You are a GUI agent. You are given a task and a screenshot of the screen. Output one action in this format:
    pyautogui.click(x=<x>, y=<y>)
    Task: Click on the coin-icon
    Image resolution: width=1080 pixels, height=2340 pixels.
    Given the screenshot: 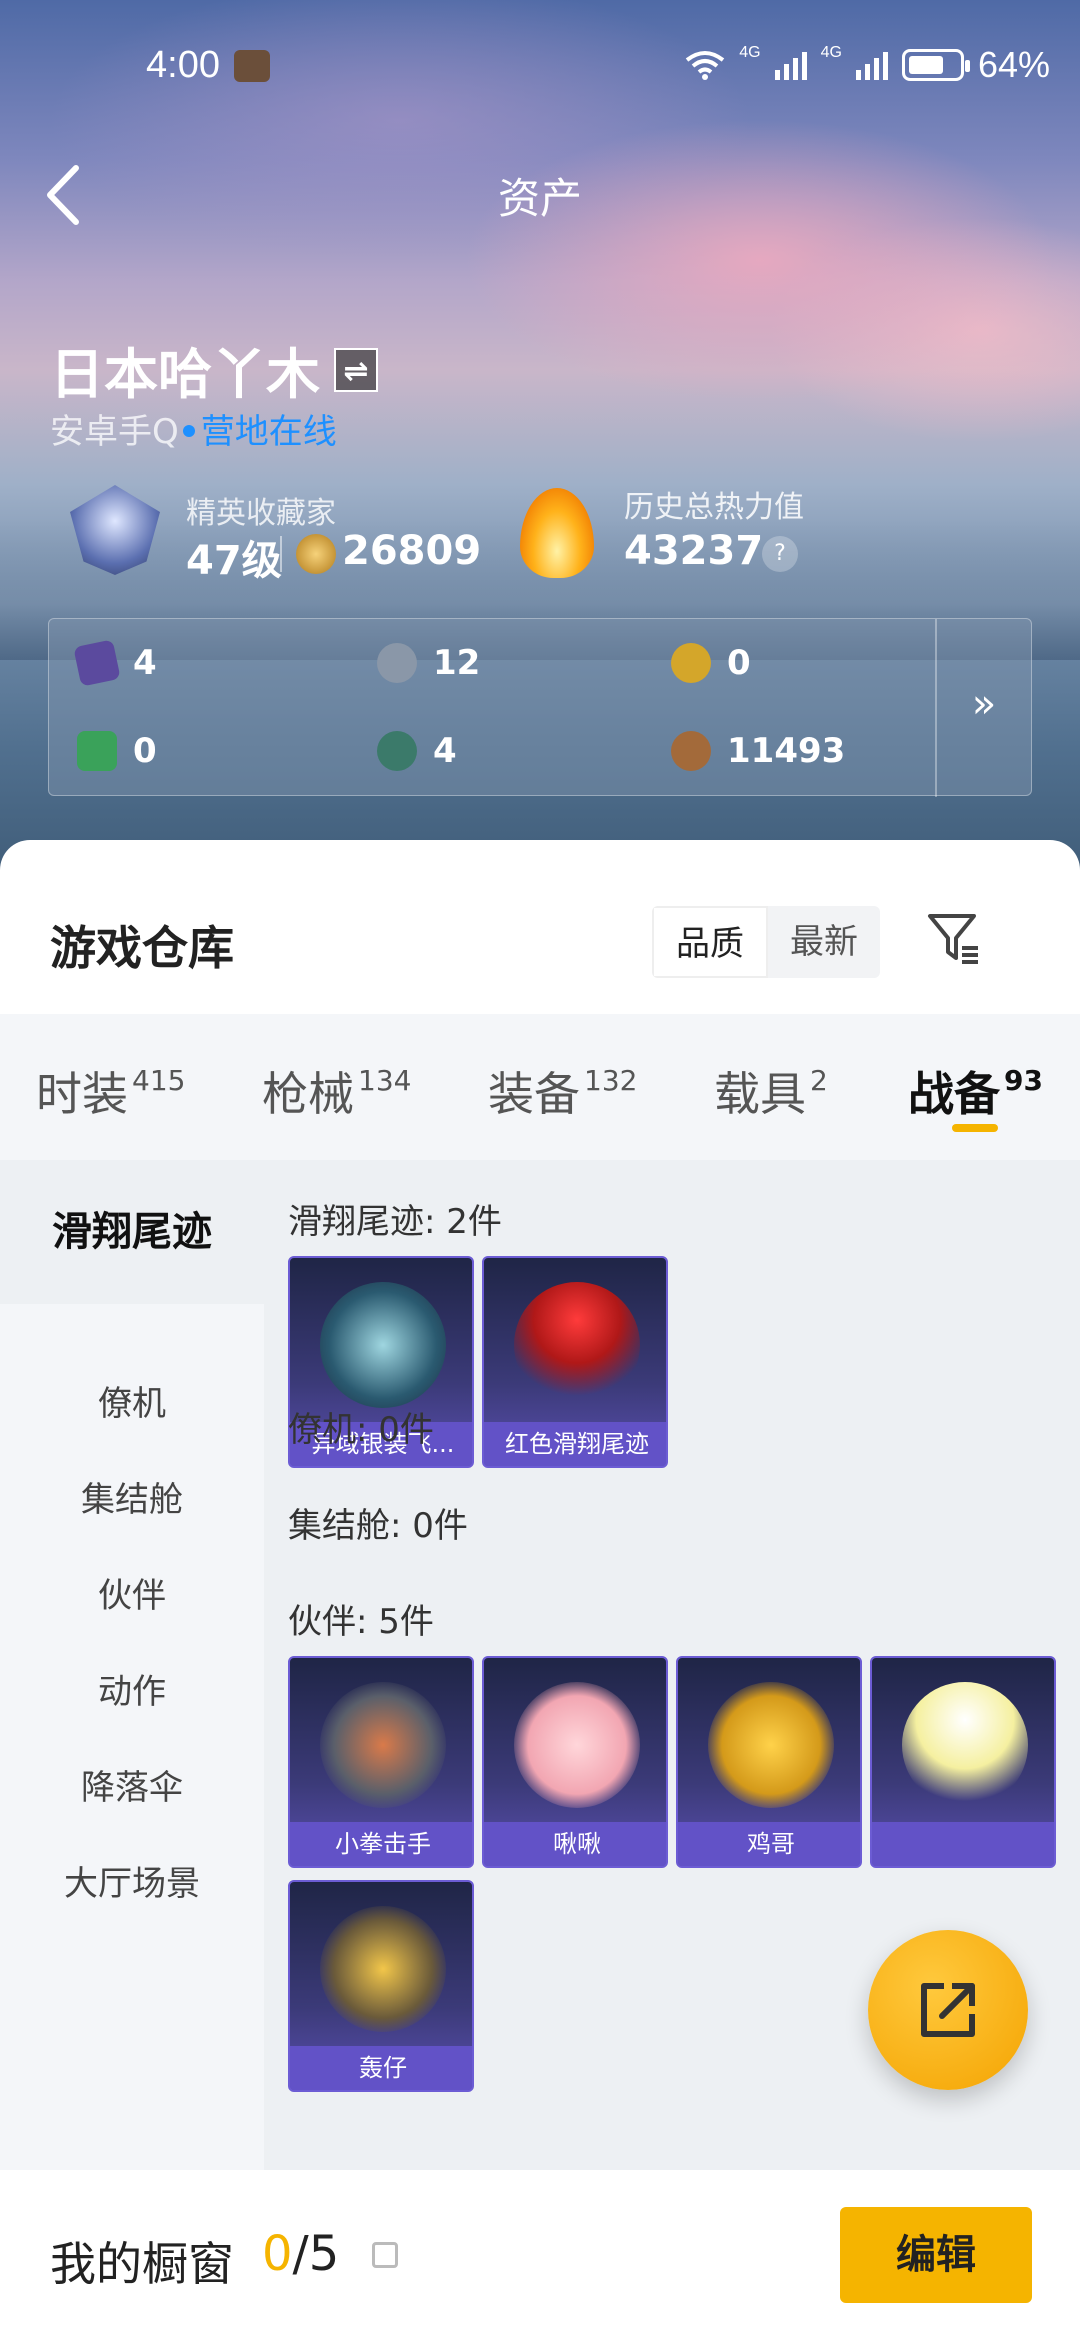 What is the action you would take?
    pyautogui.click(x=316, y=554)
    